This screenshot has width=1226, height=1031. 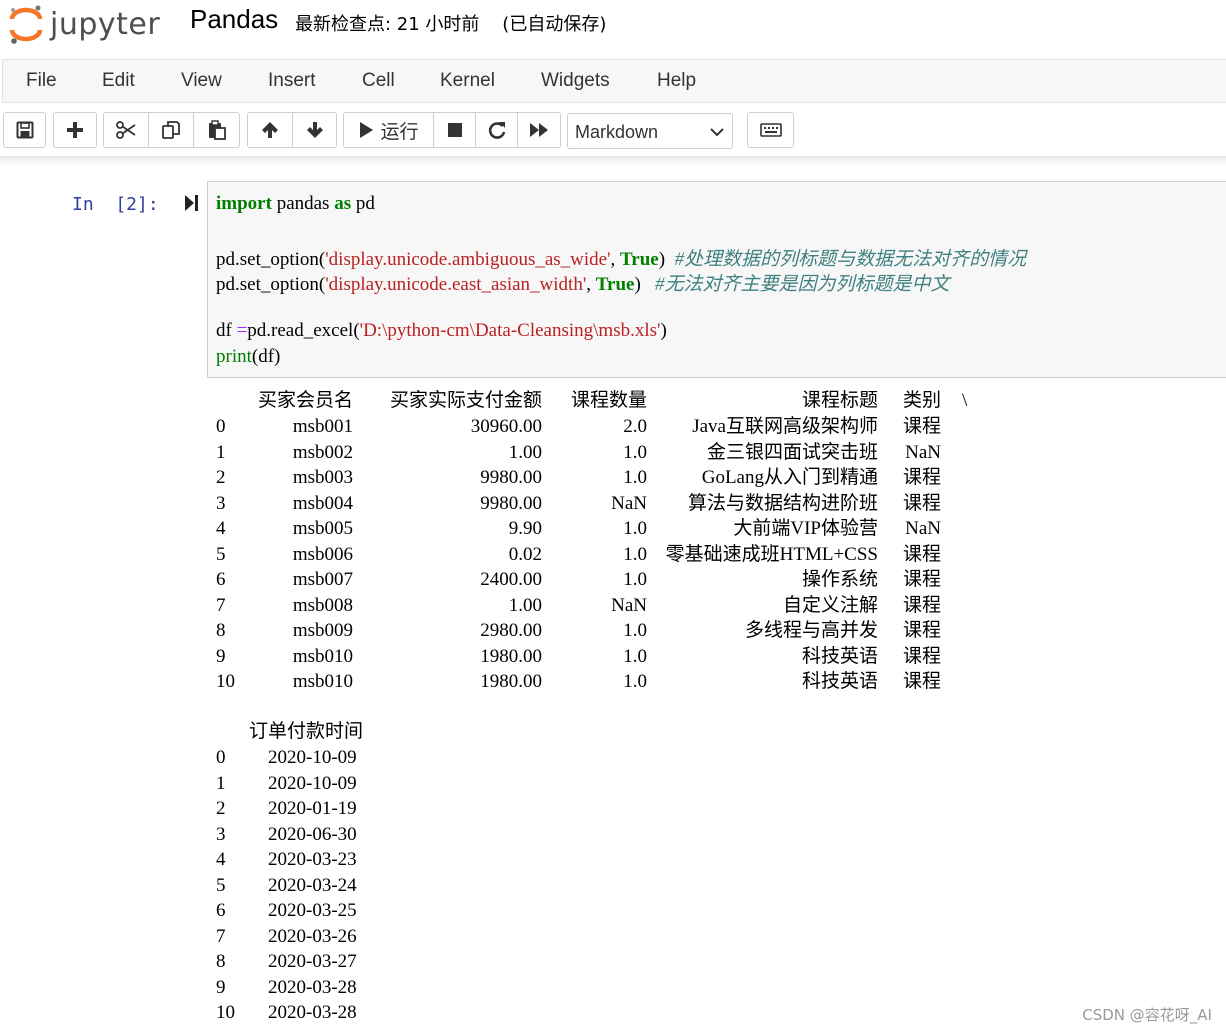 What do you see at coordinates (234, 19) in the screenshot?
I see `notebook-title: Pandas` at bounding box center [234, 19].